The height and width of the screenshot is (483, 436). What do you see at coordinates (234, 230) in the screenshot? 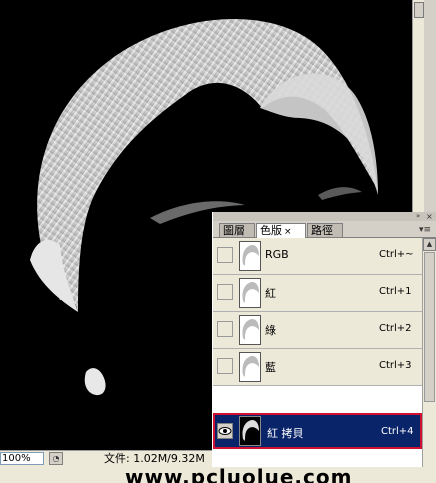
I see `tab-label: 圖層` at bounding box center [234, 230].